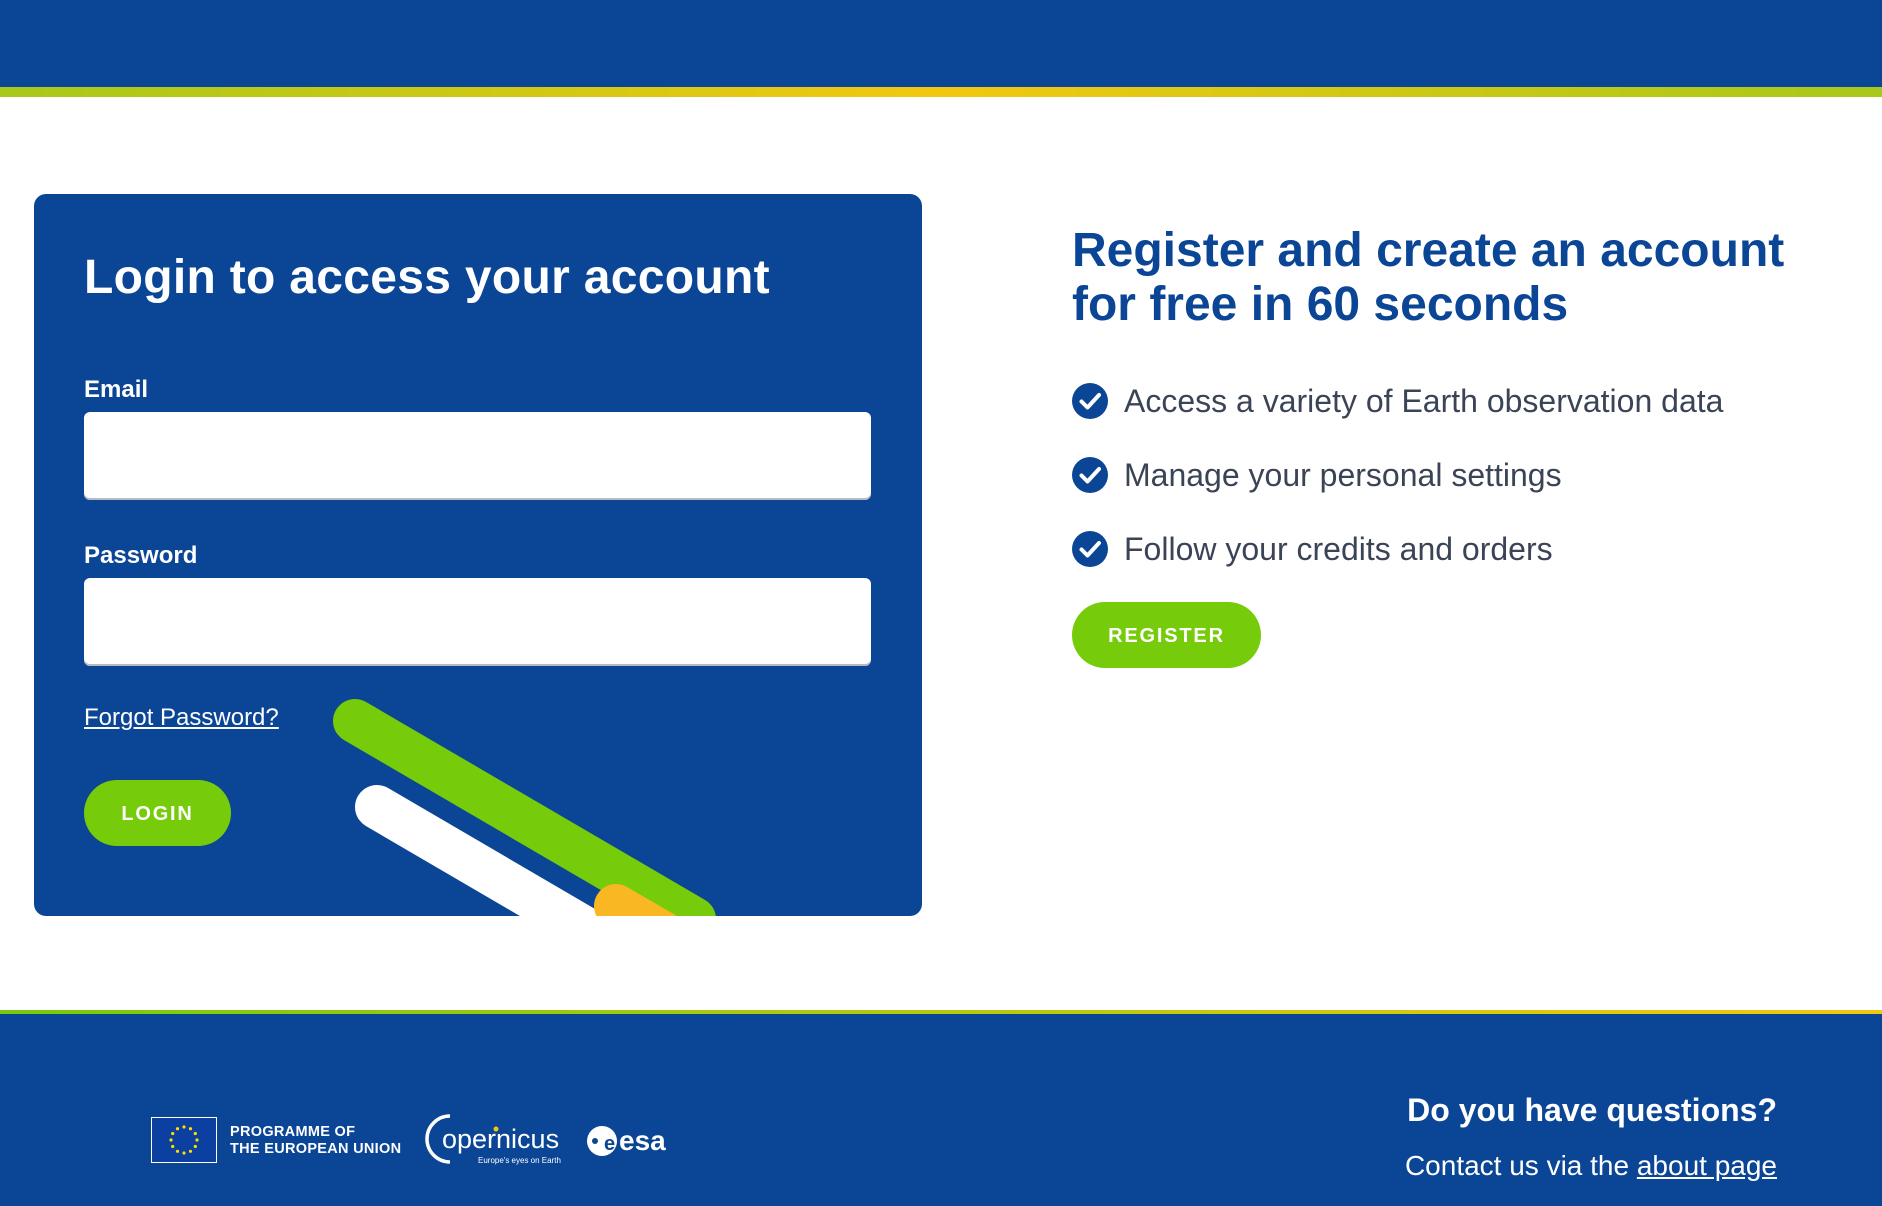 The height and width of the screenshot is (1206, 1882). Describe the element at coordinates (1428, 250) in the screenshot. I see `register-title-line1: Register and create an account` at that location.